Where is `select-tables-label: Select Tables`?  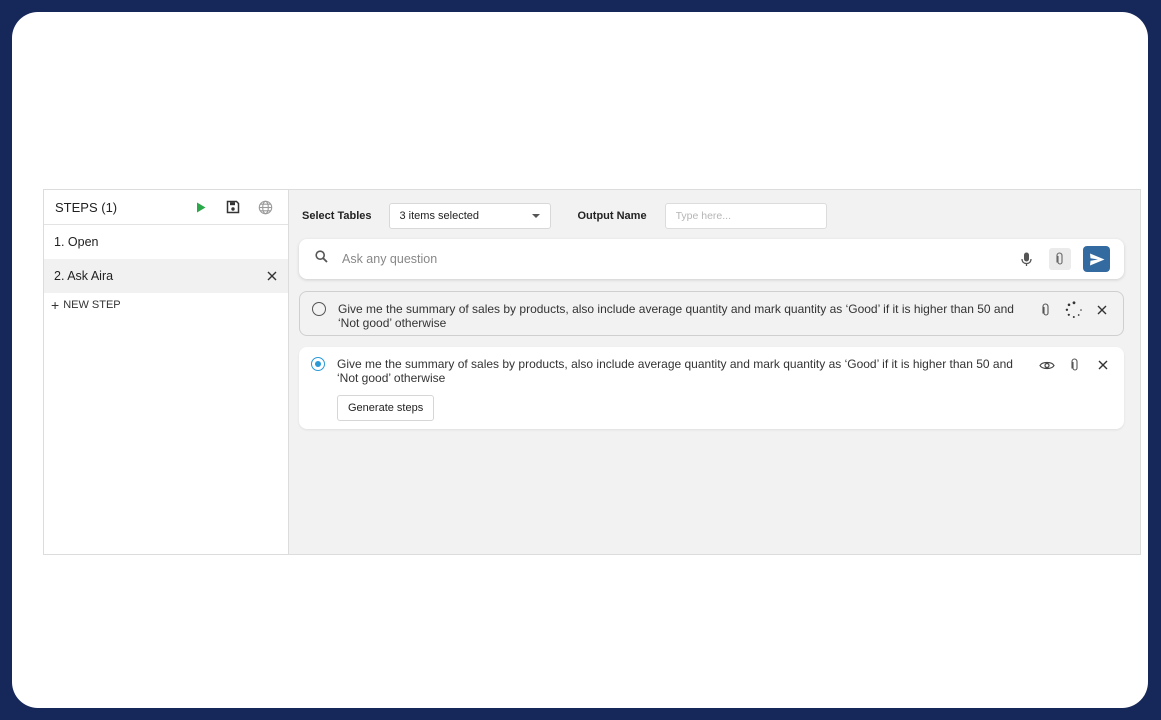
select-tables-label: Select Tables is located at coordinates (337, 216).